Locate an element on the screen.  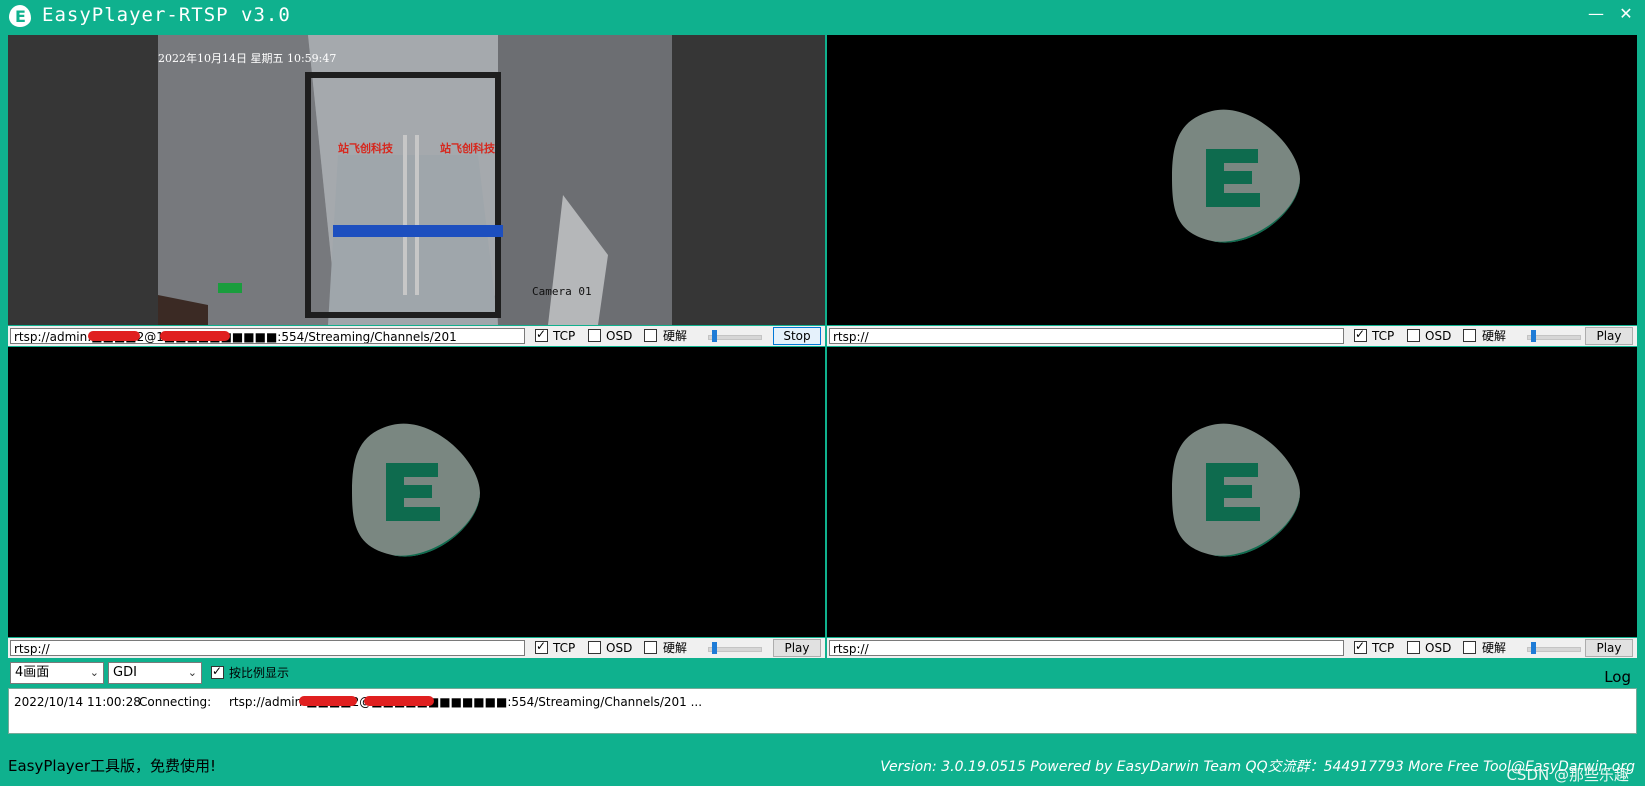
title-bar: E EasyPlayer-RTSP v3.0 — ✕ is located at coordinates (822, 16).